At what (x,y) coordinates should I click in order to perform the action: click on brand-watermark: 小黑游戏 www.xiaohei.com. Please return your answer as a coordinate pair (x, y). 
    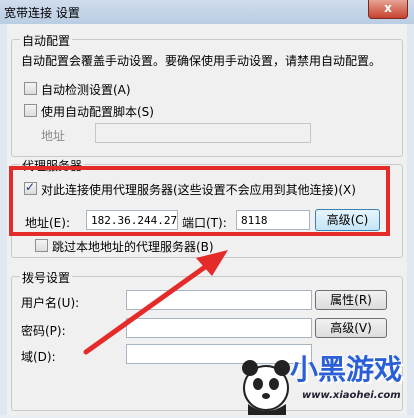
    Looking at the image, I should click on (326, 379).